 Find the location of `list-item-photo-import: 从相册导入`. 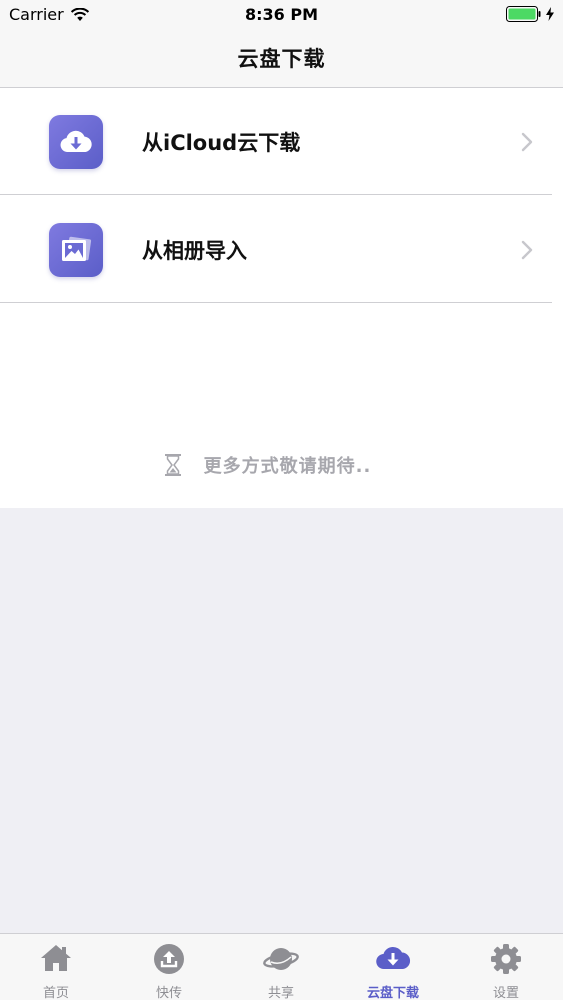

list-item-photo-import: 从相册导入 is located at coordinates (281, 250).